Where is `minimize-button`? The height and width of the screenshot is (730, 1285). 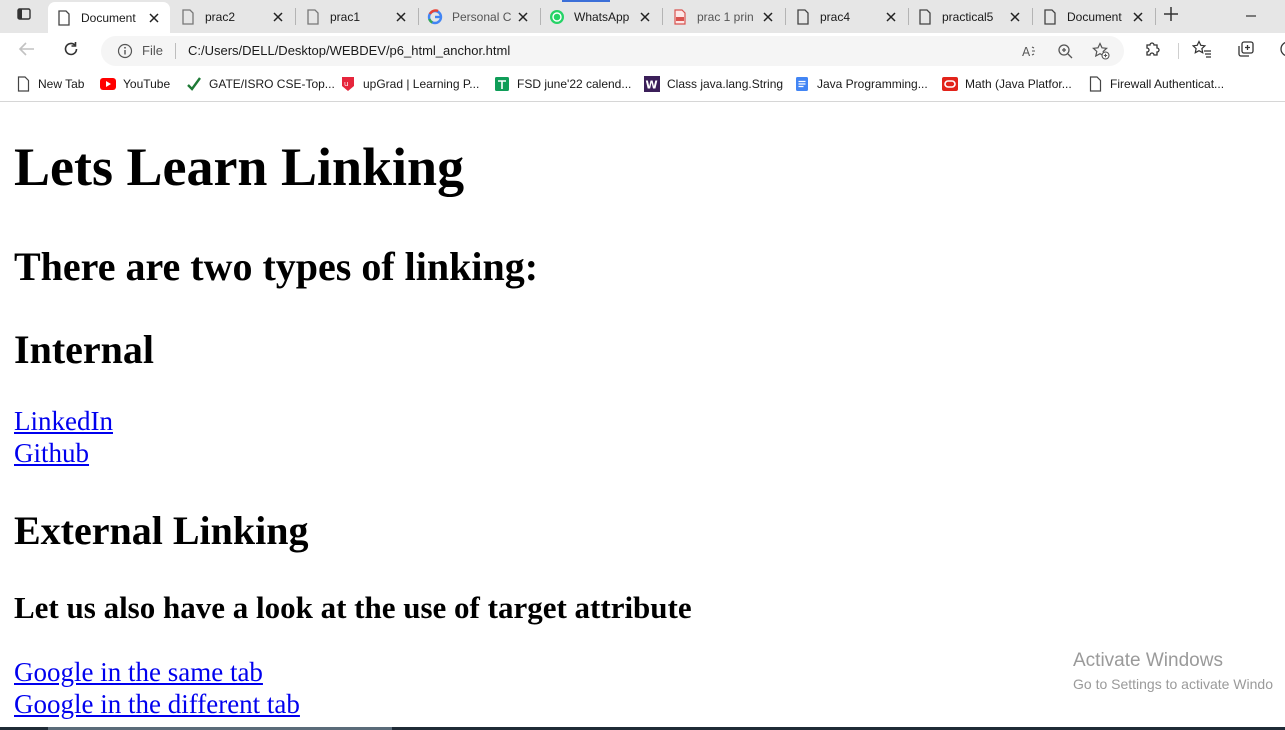
minimize-button is located at coordinates (1251, 16).